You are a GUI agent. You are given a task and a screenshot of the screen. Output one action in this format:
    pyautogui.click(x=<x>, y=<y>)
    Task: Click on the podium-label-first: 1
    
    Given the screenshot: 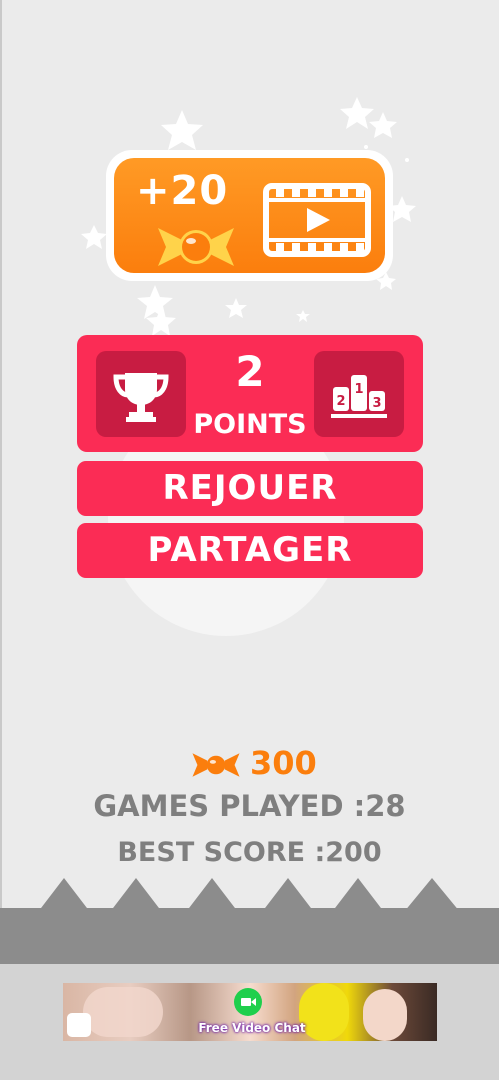 What is the action you would take?
    pyautogui.click(x=358, y=389)
    